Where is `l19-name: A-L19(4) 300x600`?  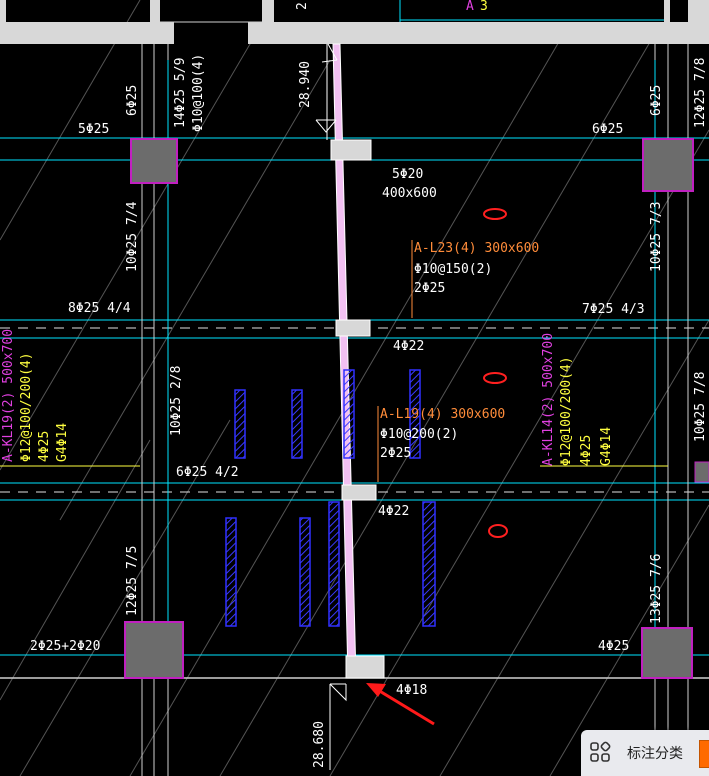 l19-name: A-L19(4) 300x600 is located at coordinates (442, 414).